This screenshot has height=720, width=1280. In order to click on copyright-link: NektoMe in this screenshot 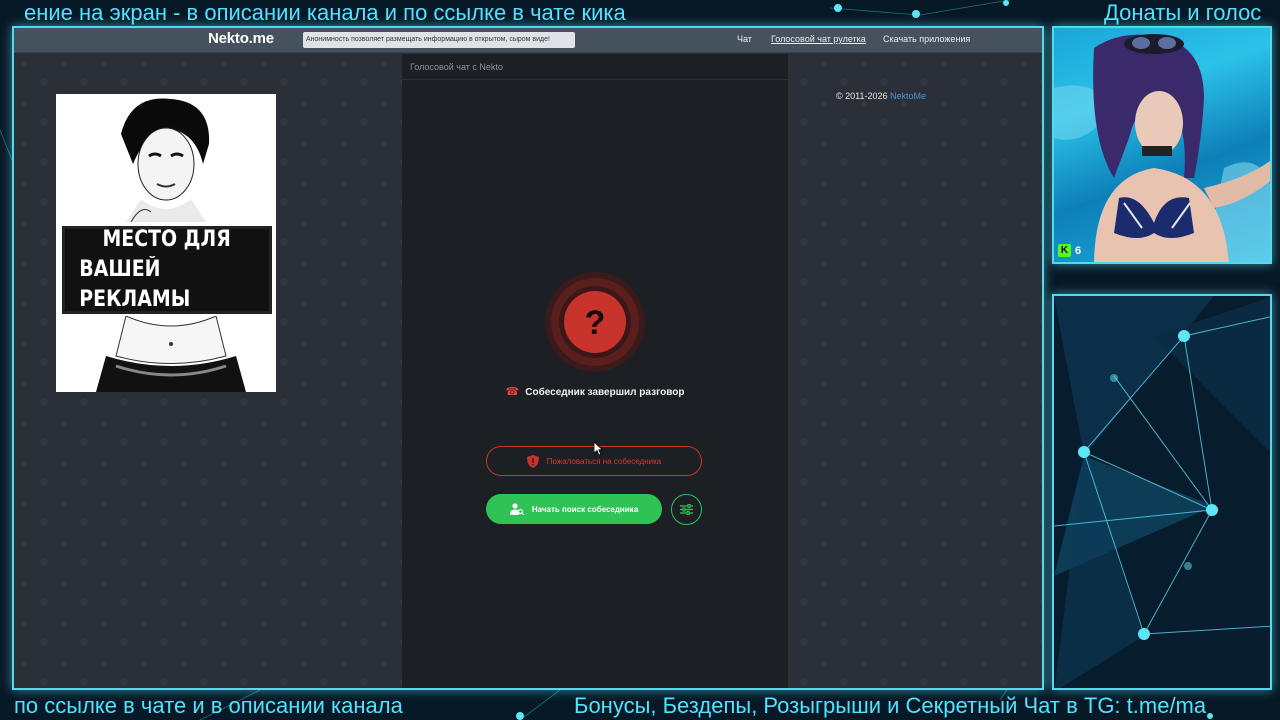, I will do `click(908, 96)`.